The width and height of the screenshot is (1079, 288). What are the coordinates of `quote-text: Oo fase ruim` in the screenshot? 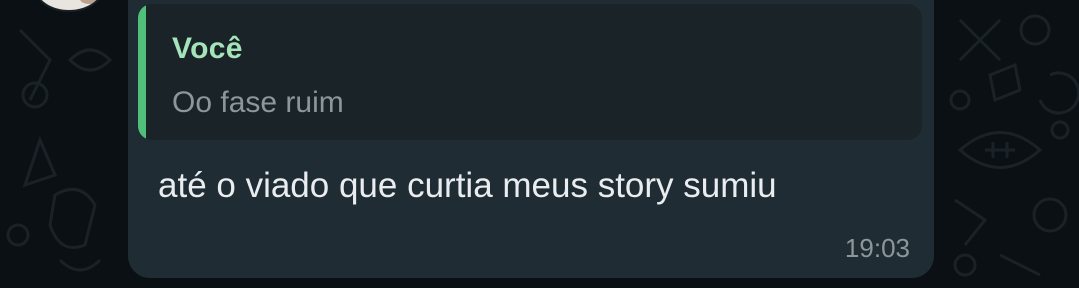 It's located at (258, 102).